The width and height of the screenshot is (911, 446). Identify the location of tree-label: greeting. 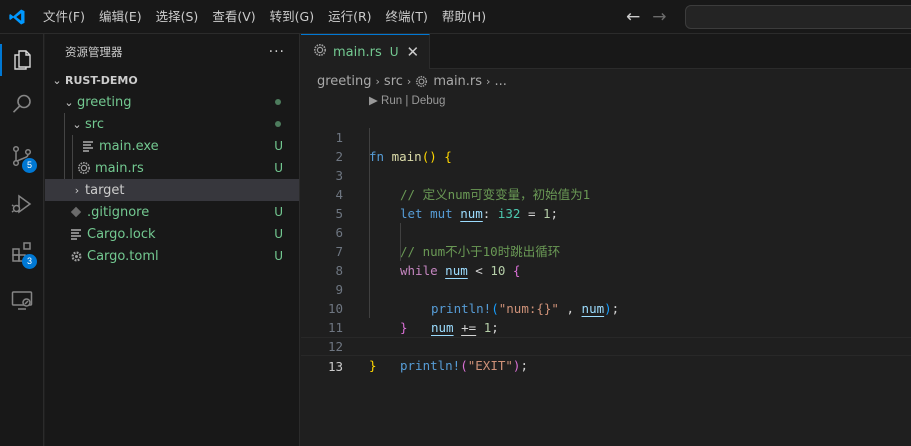
(104, 102).